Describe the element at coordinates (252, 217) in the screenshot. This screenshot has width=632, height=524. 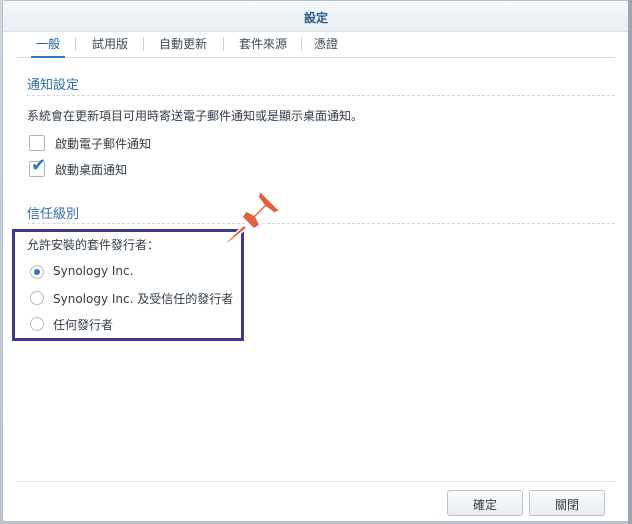
I see `pushpin-icon` at that location.